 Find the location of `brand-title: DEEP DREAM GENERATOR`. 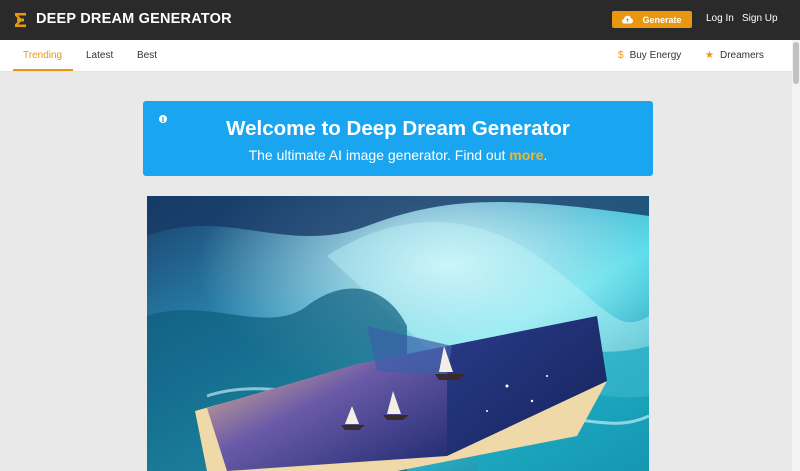

brand-title: DEEP DREAM GENERATOR is located at coordinates (134, 19).